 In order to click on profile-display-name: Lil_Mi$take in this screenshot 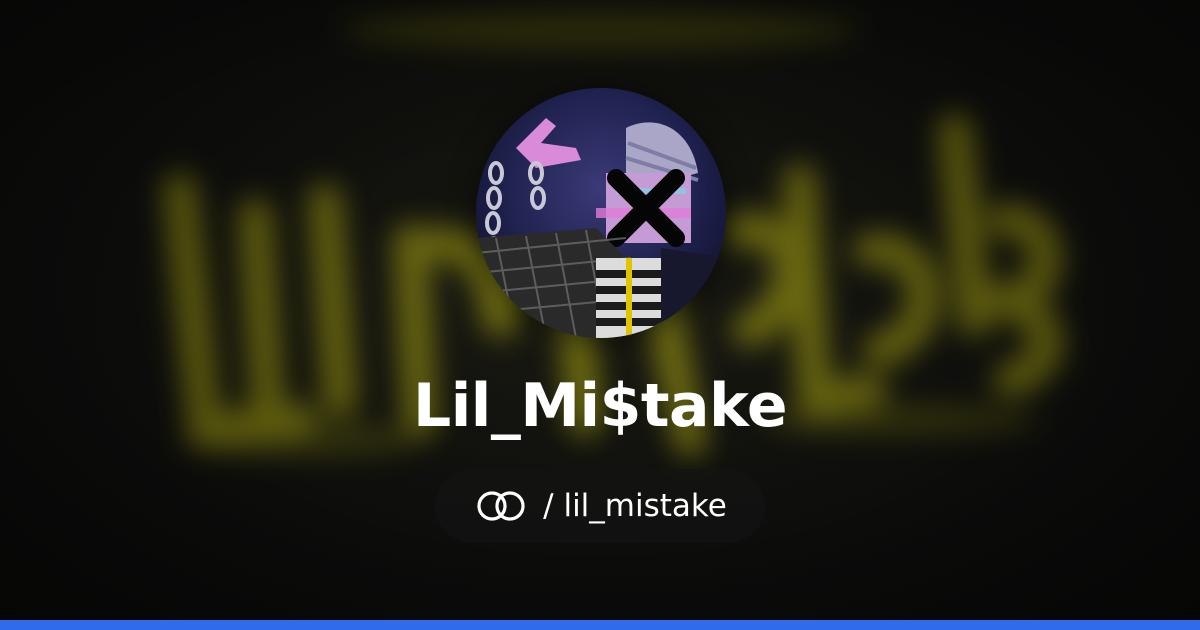, I will do `click(600, 406)`.